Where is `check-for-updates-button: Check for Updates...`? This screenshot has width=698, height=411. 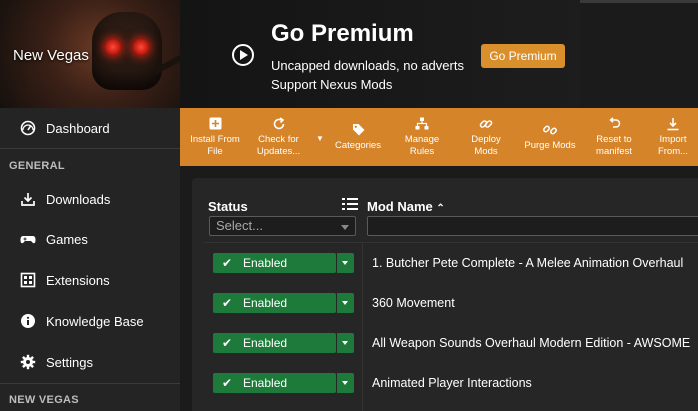 check-for-updates-button: Check for Updates... is located at coordinates (278, 137).